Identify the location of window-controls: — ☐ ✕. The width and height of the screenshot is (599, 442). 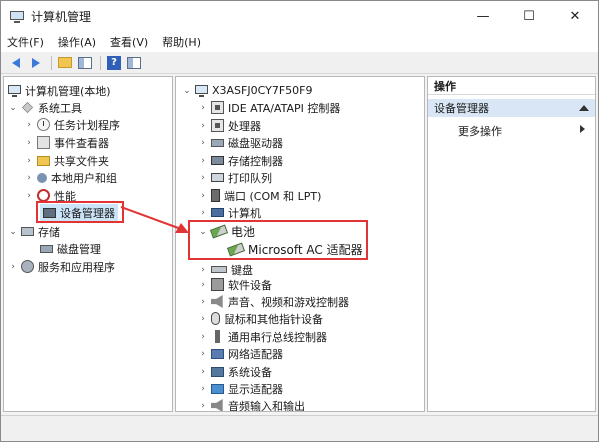
(529, 16).